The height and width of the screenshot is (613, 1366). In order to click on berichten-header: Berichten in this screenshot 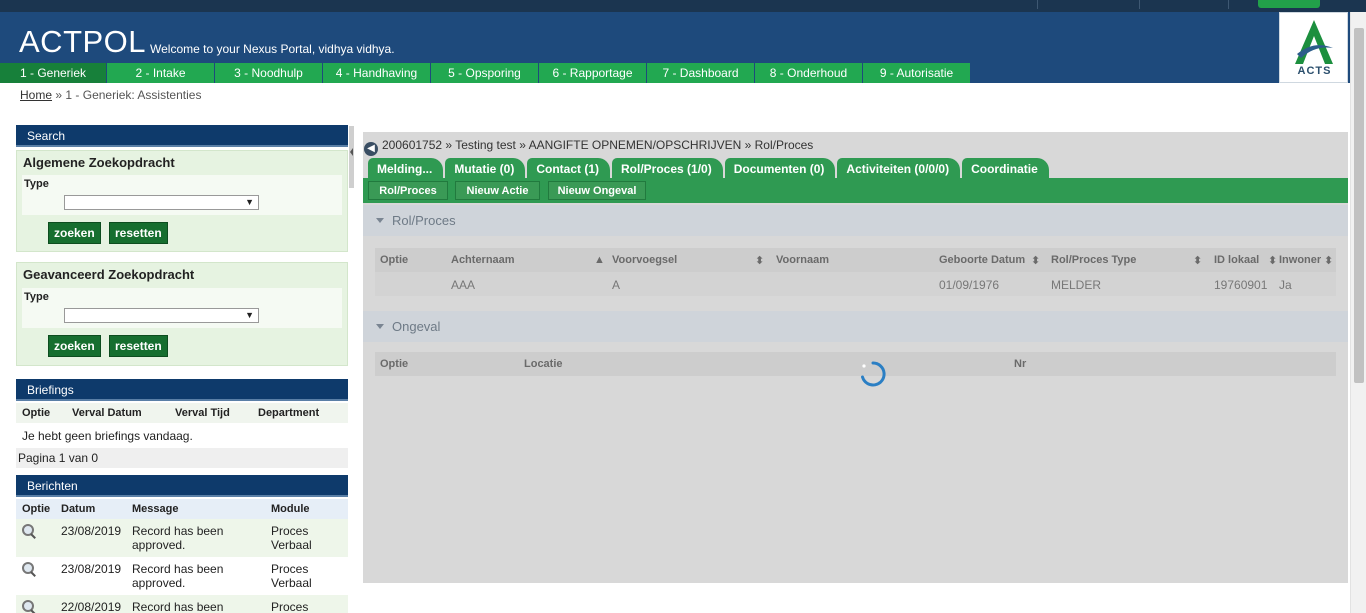, I will do `click(182, 486)`.